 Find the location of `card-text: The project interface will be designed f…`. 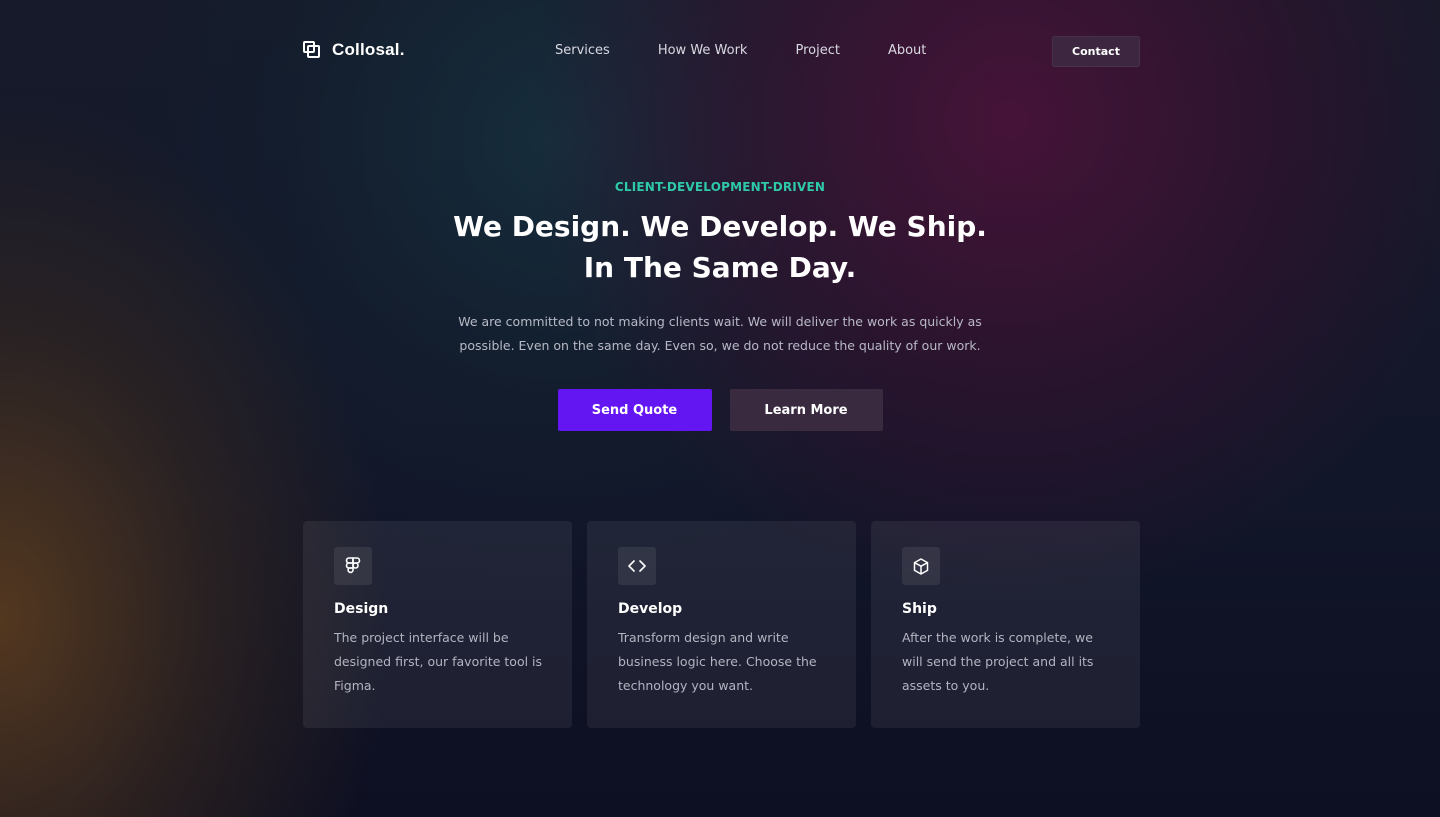

card-text: The project interface will be designed f… is located at coordinates (438, 661).